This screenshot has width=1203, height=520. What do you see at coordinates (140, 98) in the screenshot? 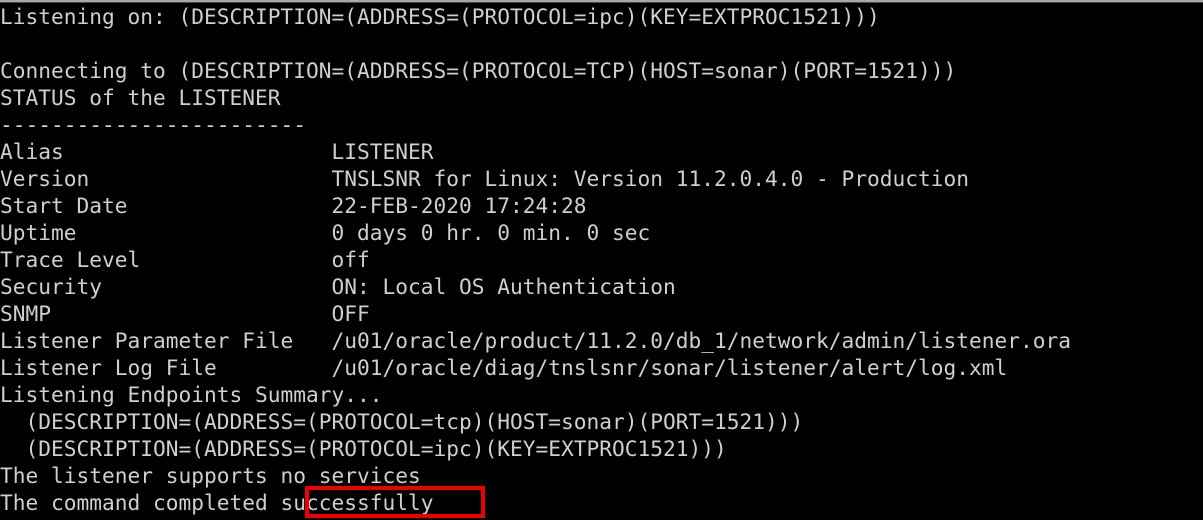
I see `terminal-line-status-heading: STATUS of the LISTENER` at bounding box center [140, 98].